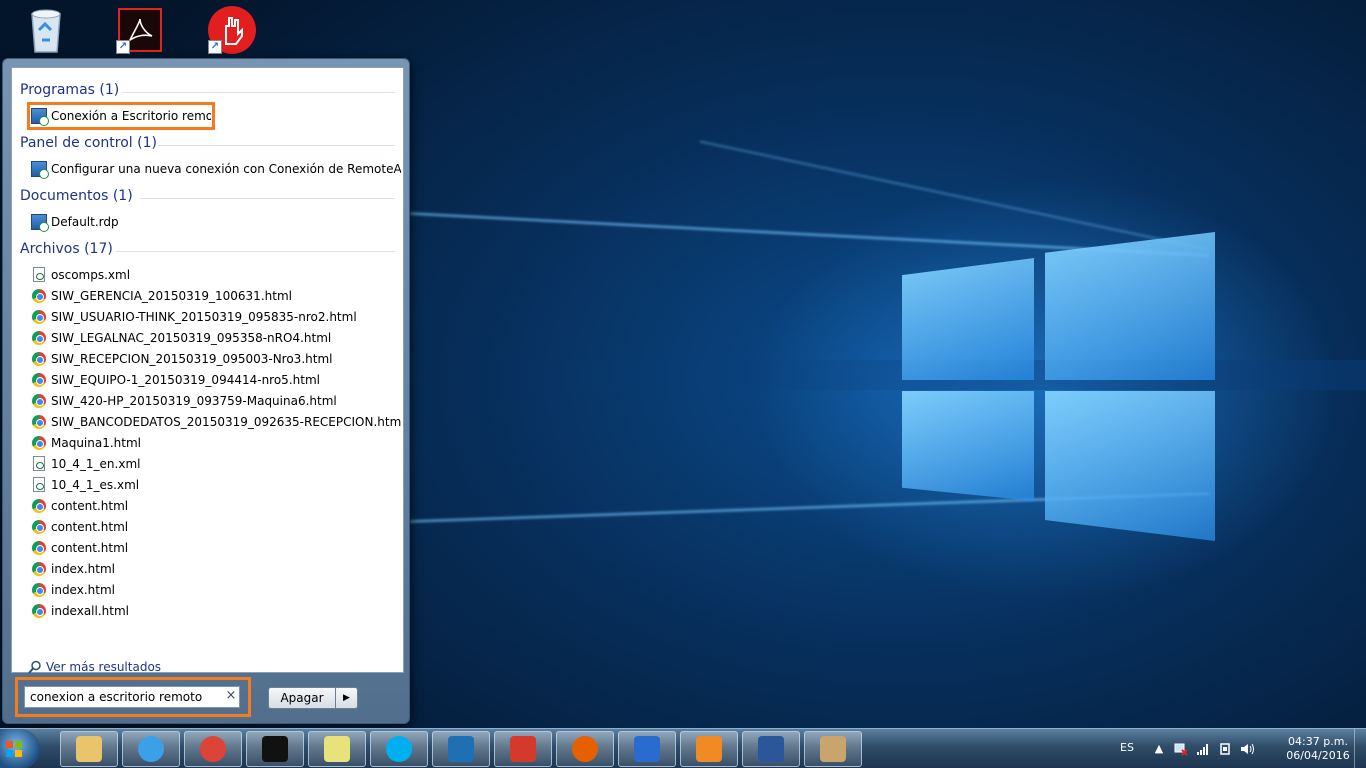 The image size is (1366, 768). What do you see at coordinates (1360, 748) in the screenshot?
I see `show-desktop-button` at bounding box center [1360, 748].